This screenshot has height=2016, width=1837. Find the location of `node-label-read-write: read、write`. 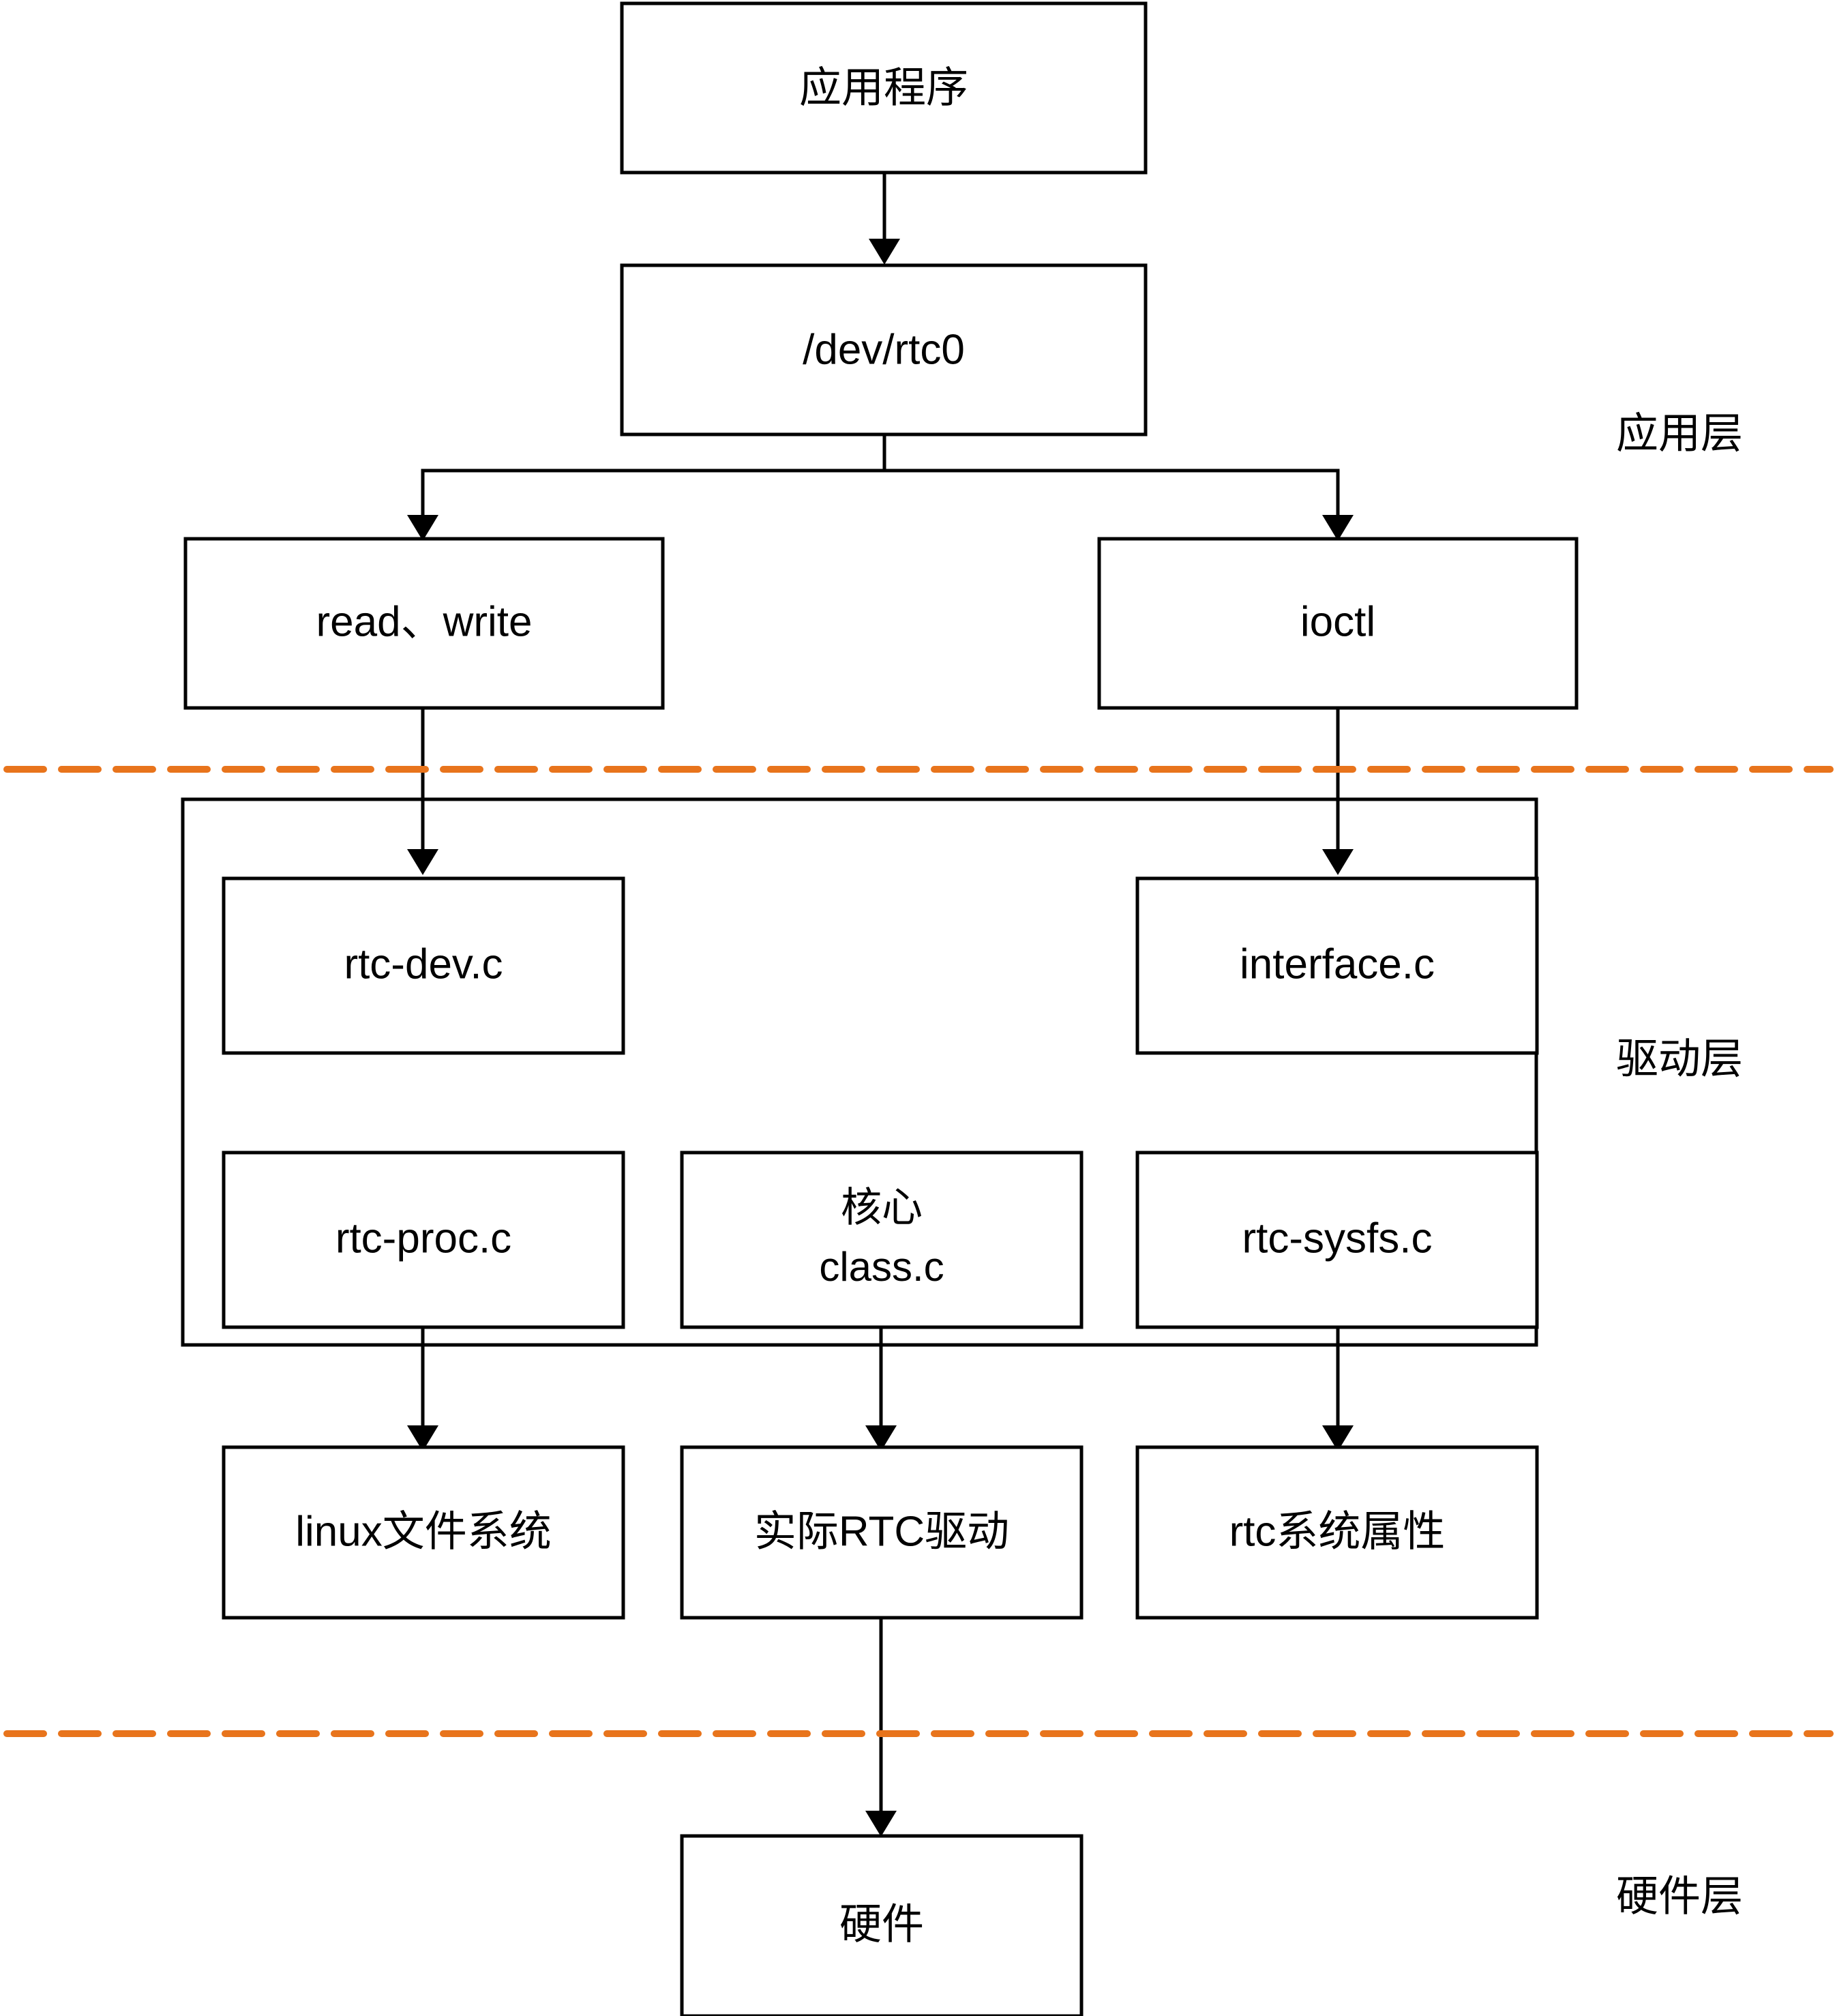

node-label-read-write: read、write is located at coordinates (424, 621).